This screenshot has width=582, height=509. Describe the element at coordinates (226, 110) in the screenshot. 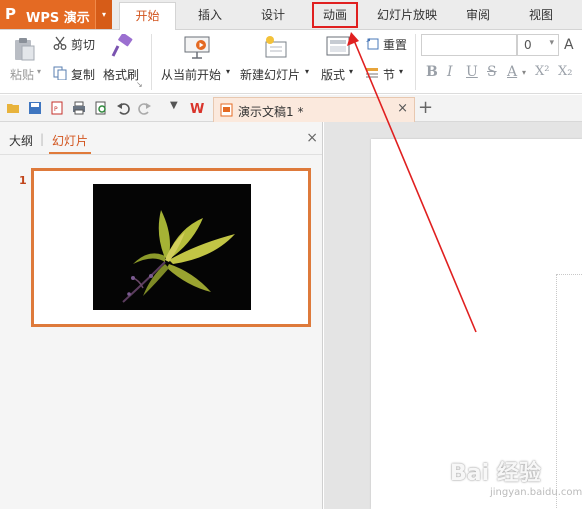

I see `presentation-file-icon` at that location.